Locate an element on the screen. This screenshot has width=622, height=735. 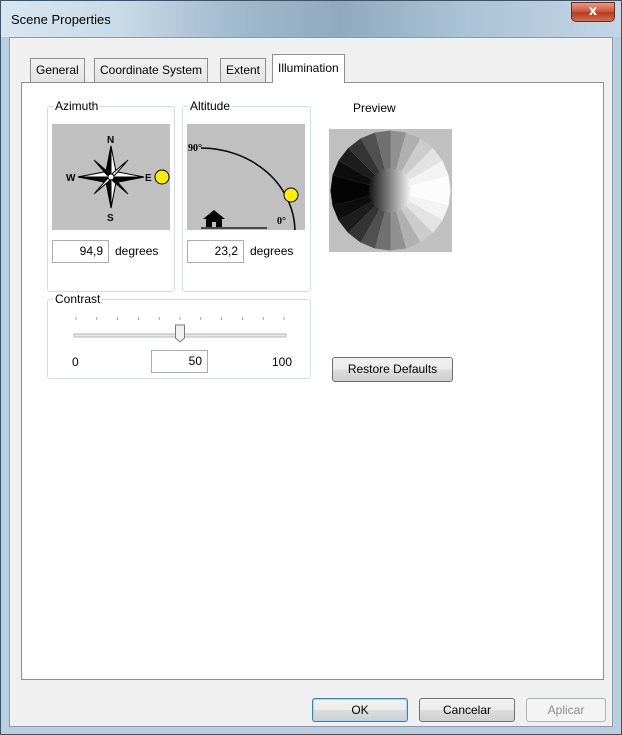
contrast-slider is located at coordinates (180, 330).